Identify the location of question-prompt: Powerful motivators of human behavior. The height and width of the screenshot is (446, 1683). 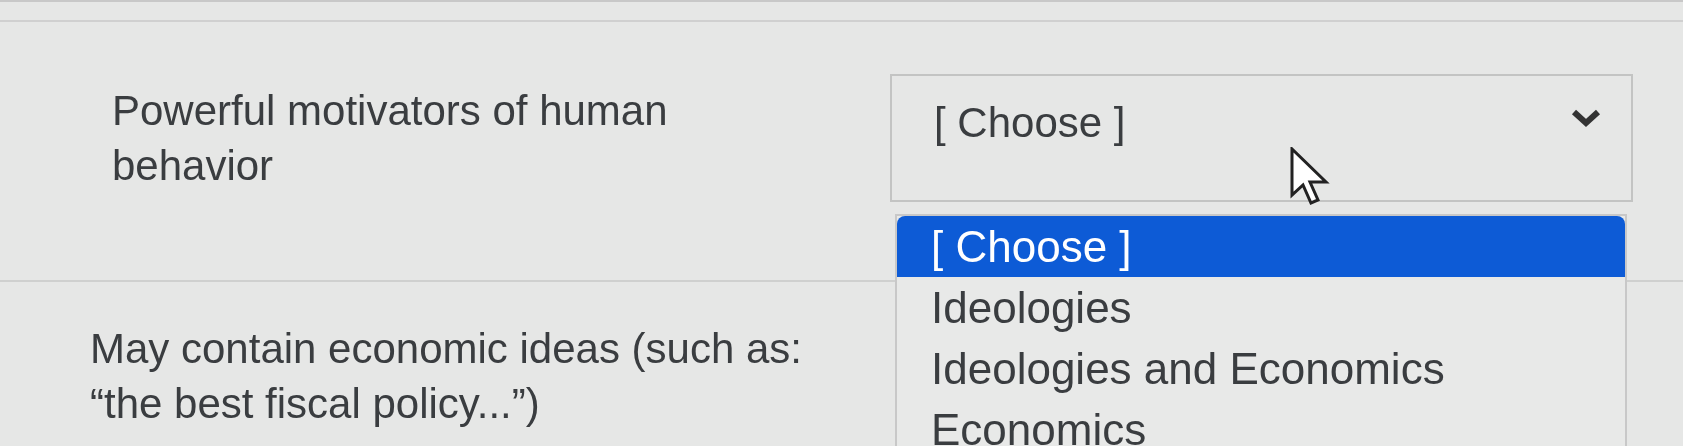
(390, 138).